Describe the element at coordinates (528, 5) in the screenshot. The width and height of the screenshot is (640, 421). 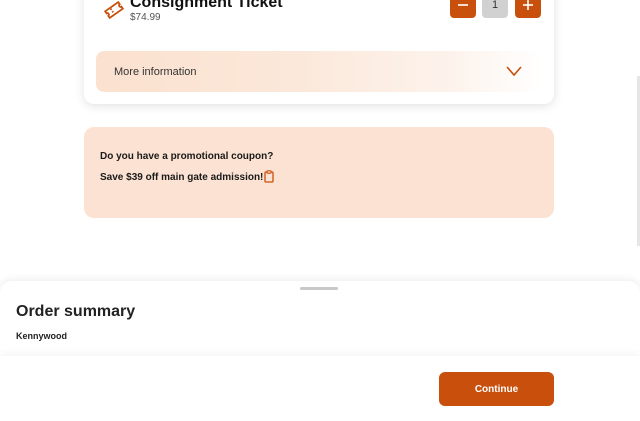
I see `plus-icon` at that location.